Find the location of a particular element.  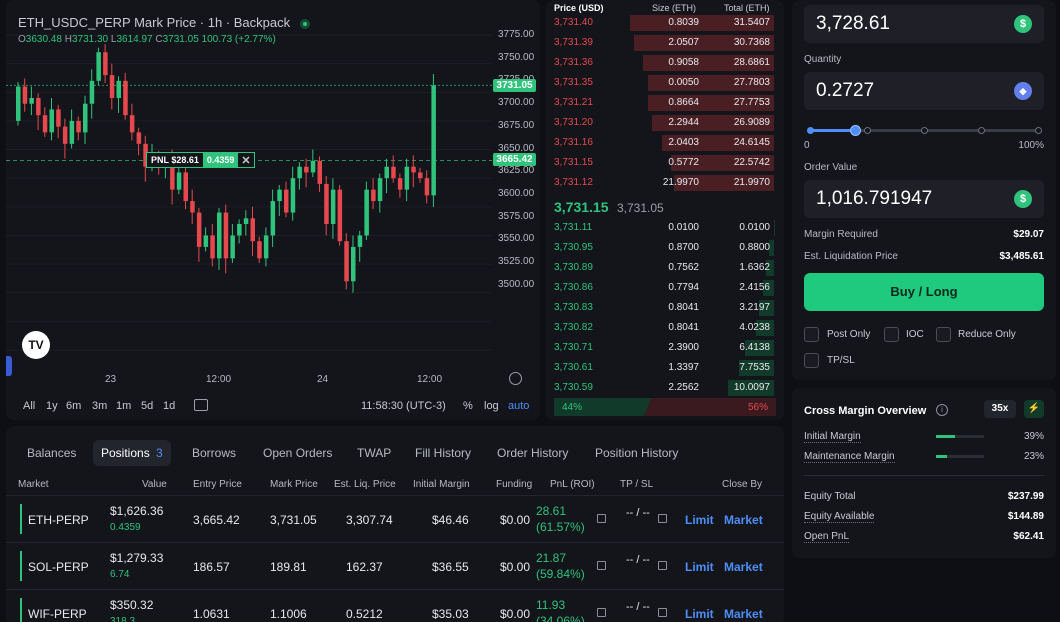

bid-row: 3,730.83 0.8041 3.2197 is located at coordinates (665, 308).